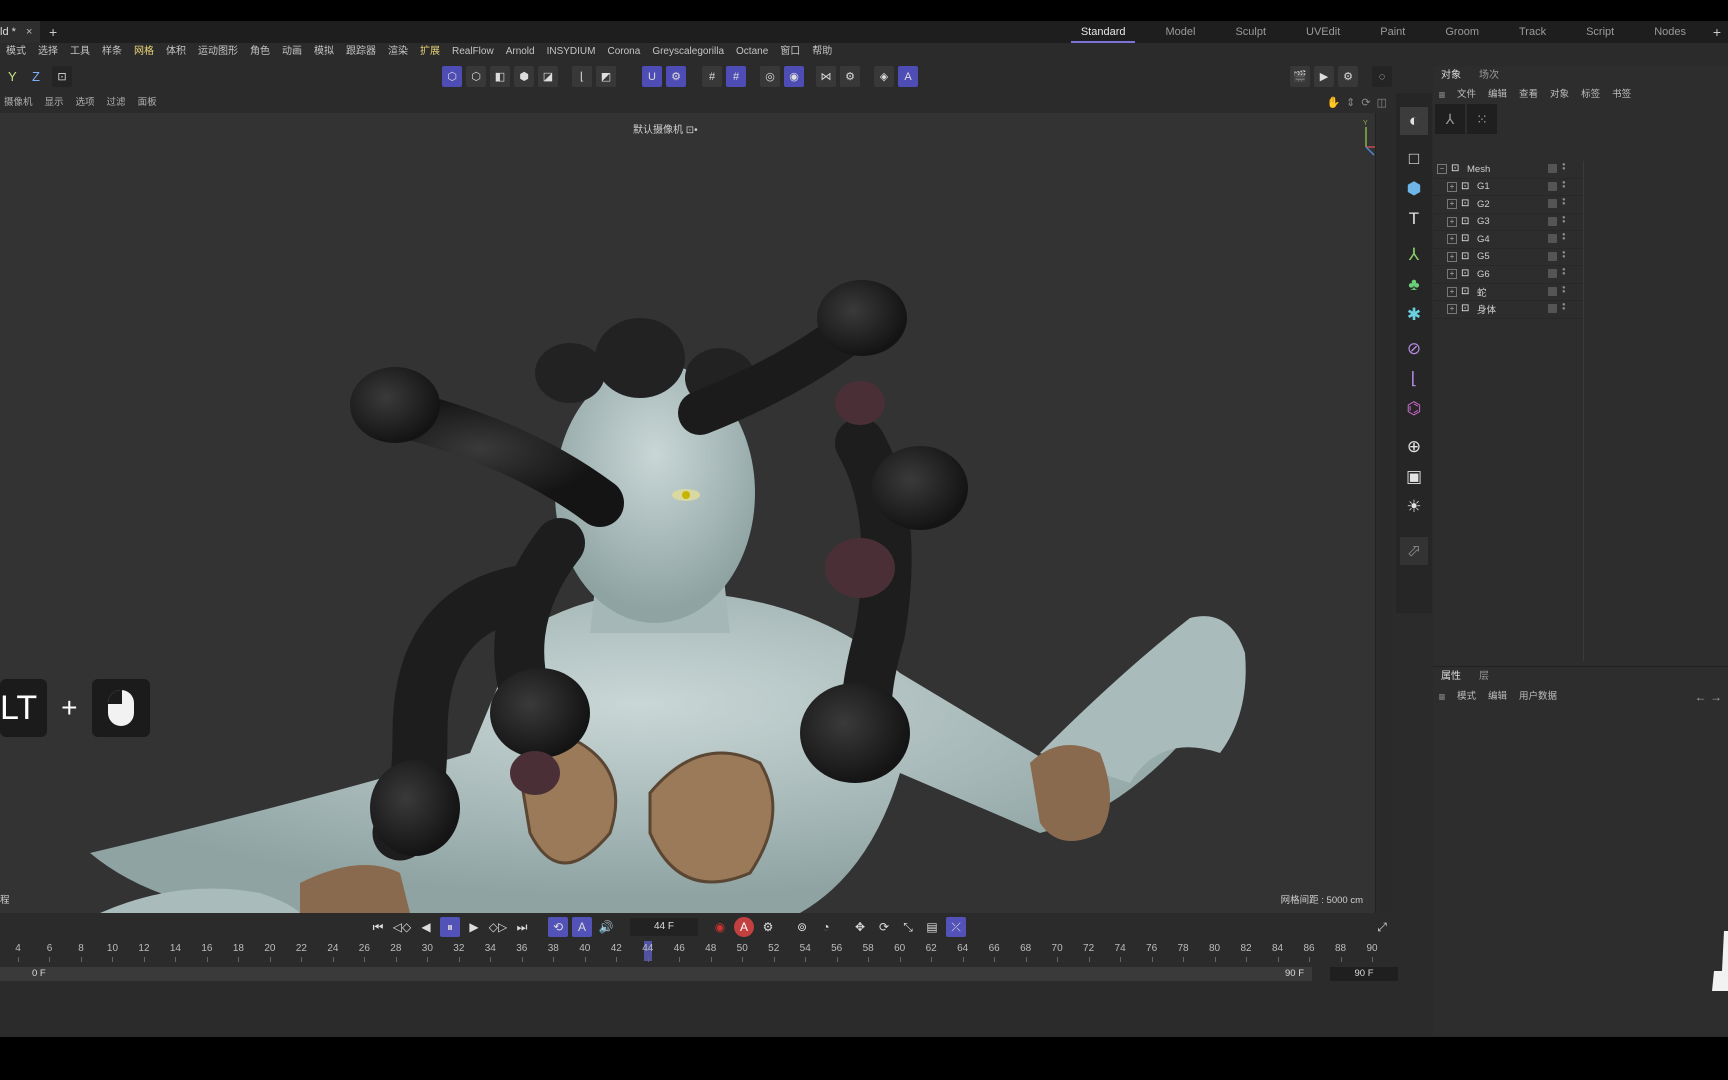 This screenshot has width=1728, height=1080. I want to click on menu-item: Arnold, so click(520, 52).